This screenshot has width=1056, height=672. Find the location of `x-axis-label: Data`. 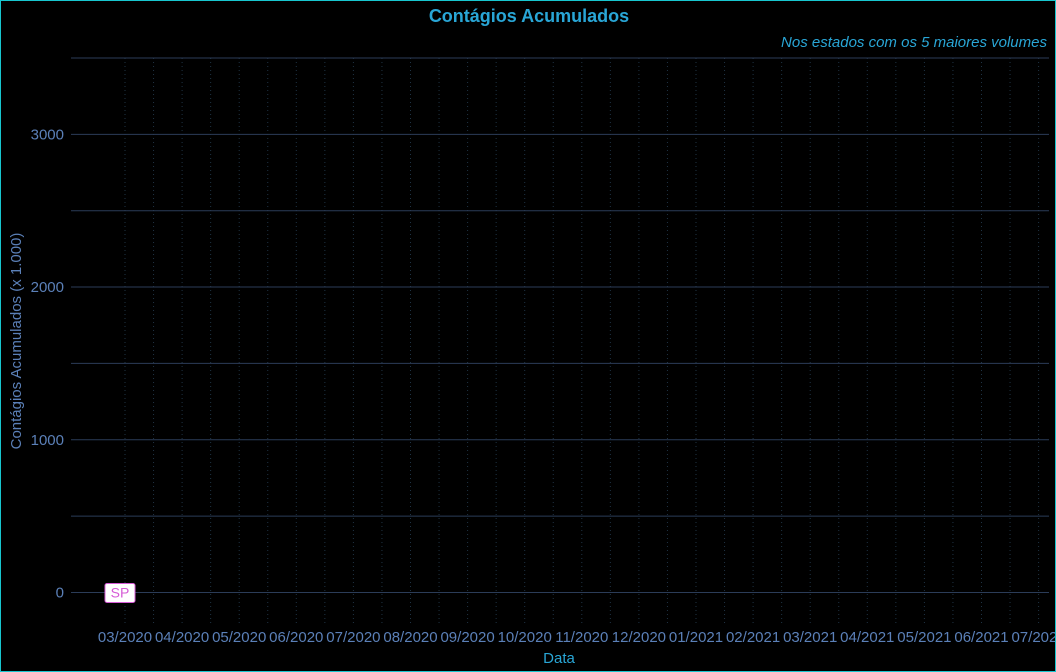

x-axis-label: Data is located at coordinates (559, 658).